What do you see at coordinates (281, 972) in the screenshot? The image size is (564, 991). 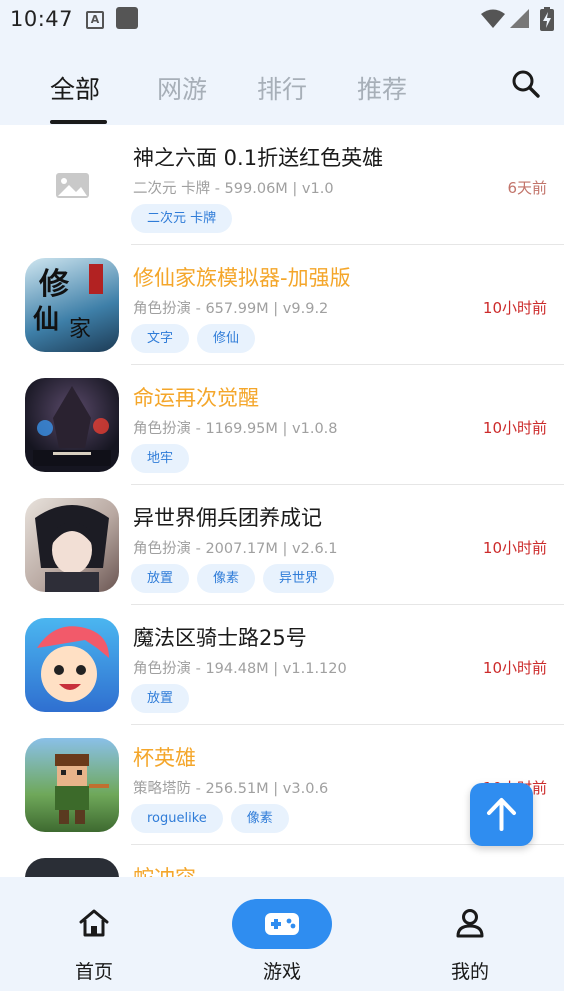 I see `nav-label: 游戏` at bounding box center [281, 972].